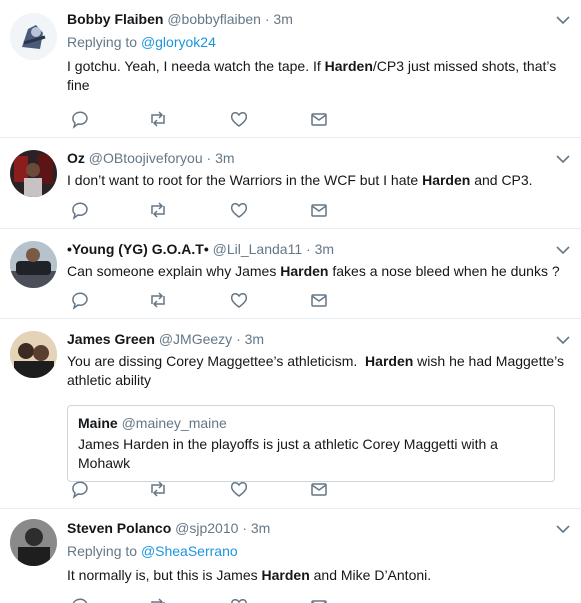 The image size is (581, 603). Describe the element at coordinates (319, 528) in the screenshot. I see `tweet-header: Steven Polanco @sjp2010 · 3m` at that location.